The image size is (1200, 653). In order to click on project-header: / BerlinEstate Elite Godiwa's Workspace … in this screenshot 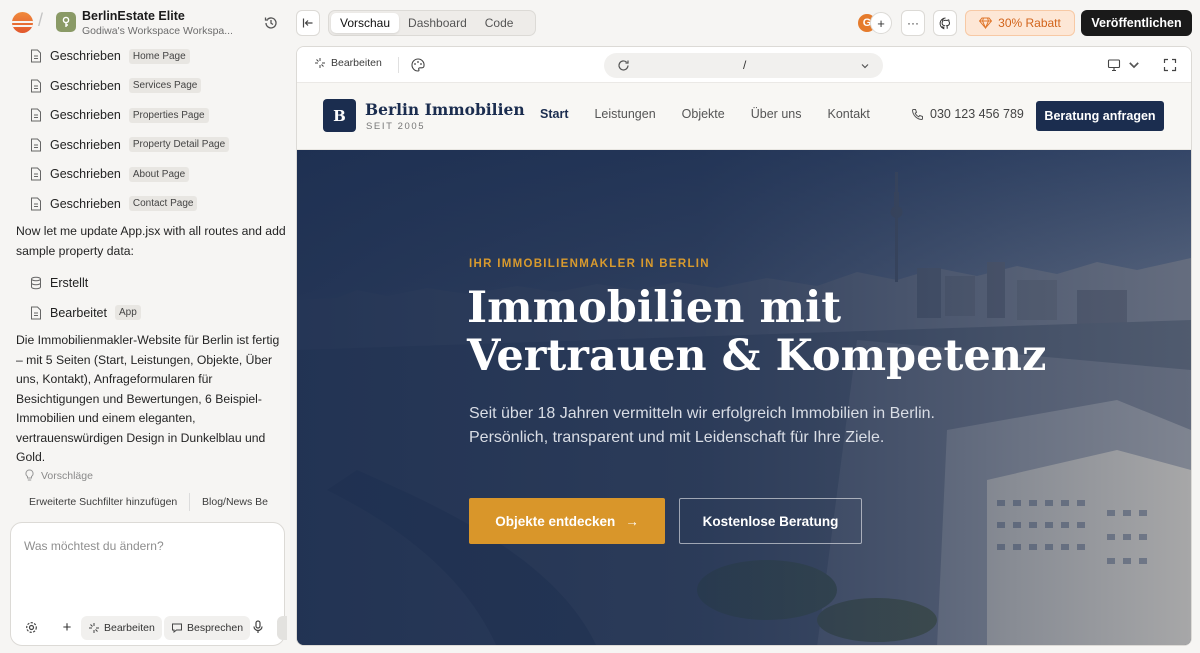, I will do `click(148, 23)`.